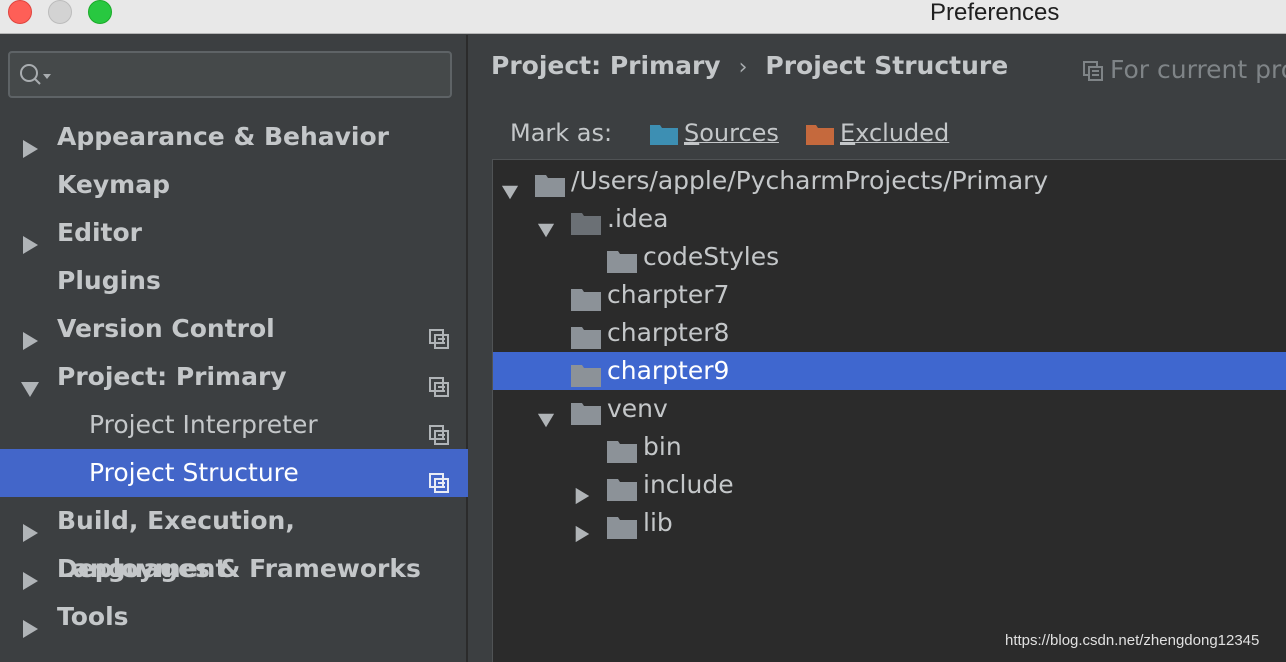 This screenshot has width=1286, height=662. Describe the element at coordinates (889, 333) in the screenshot. I see `tree-node-charpter8: charpter8` at that location.